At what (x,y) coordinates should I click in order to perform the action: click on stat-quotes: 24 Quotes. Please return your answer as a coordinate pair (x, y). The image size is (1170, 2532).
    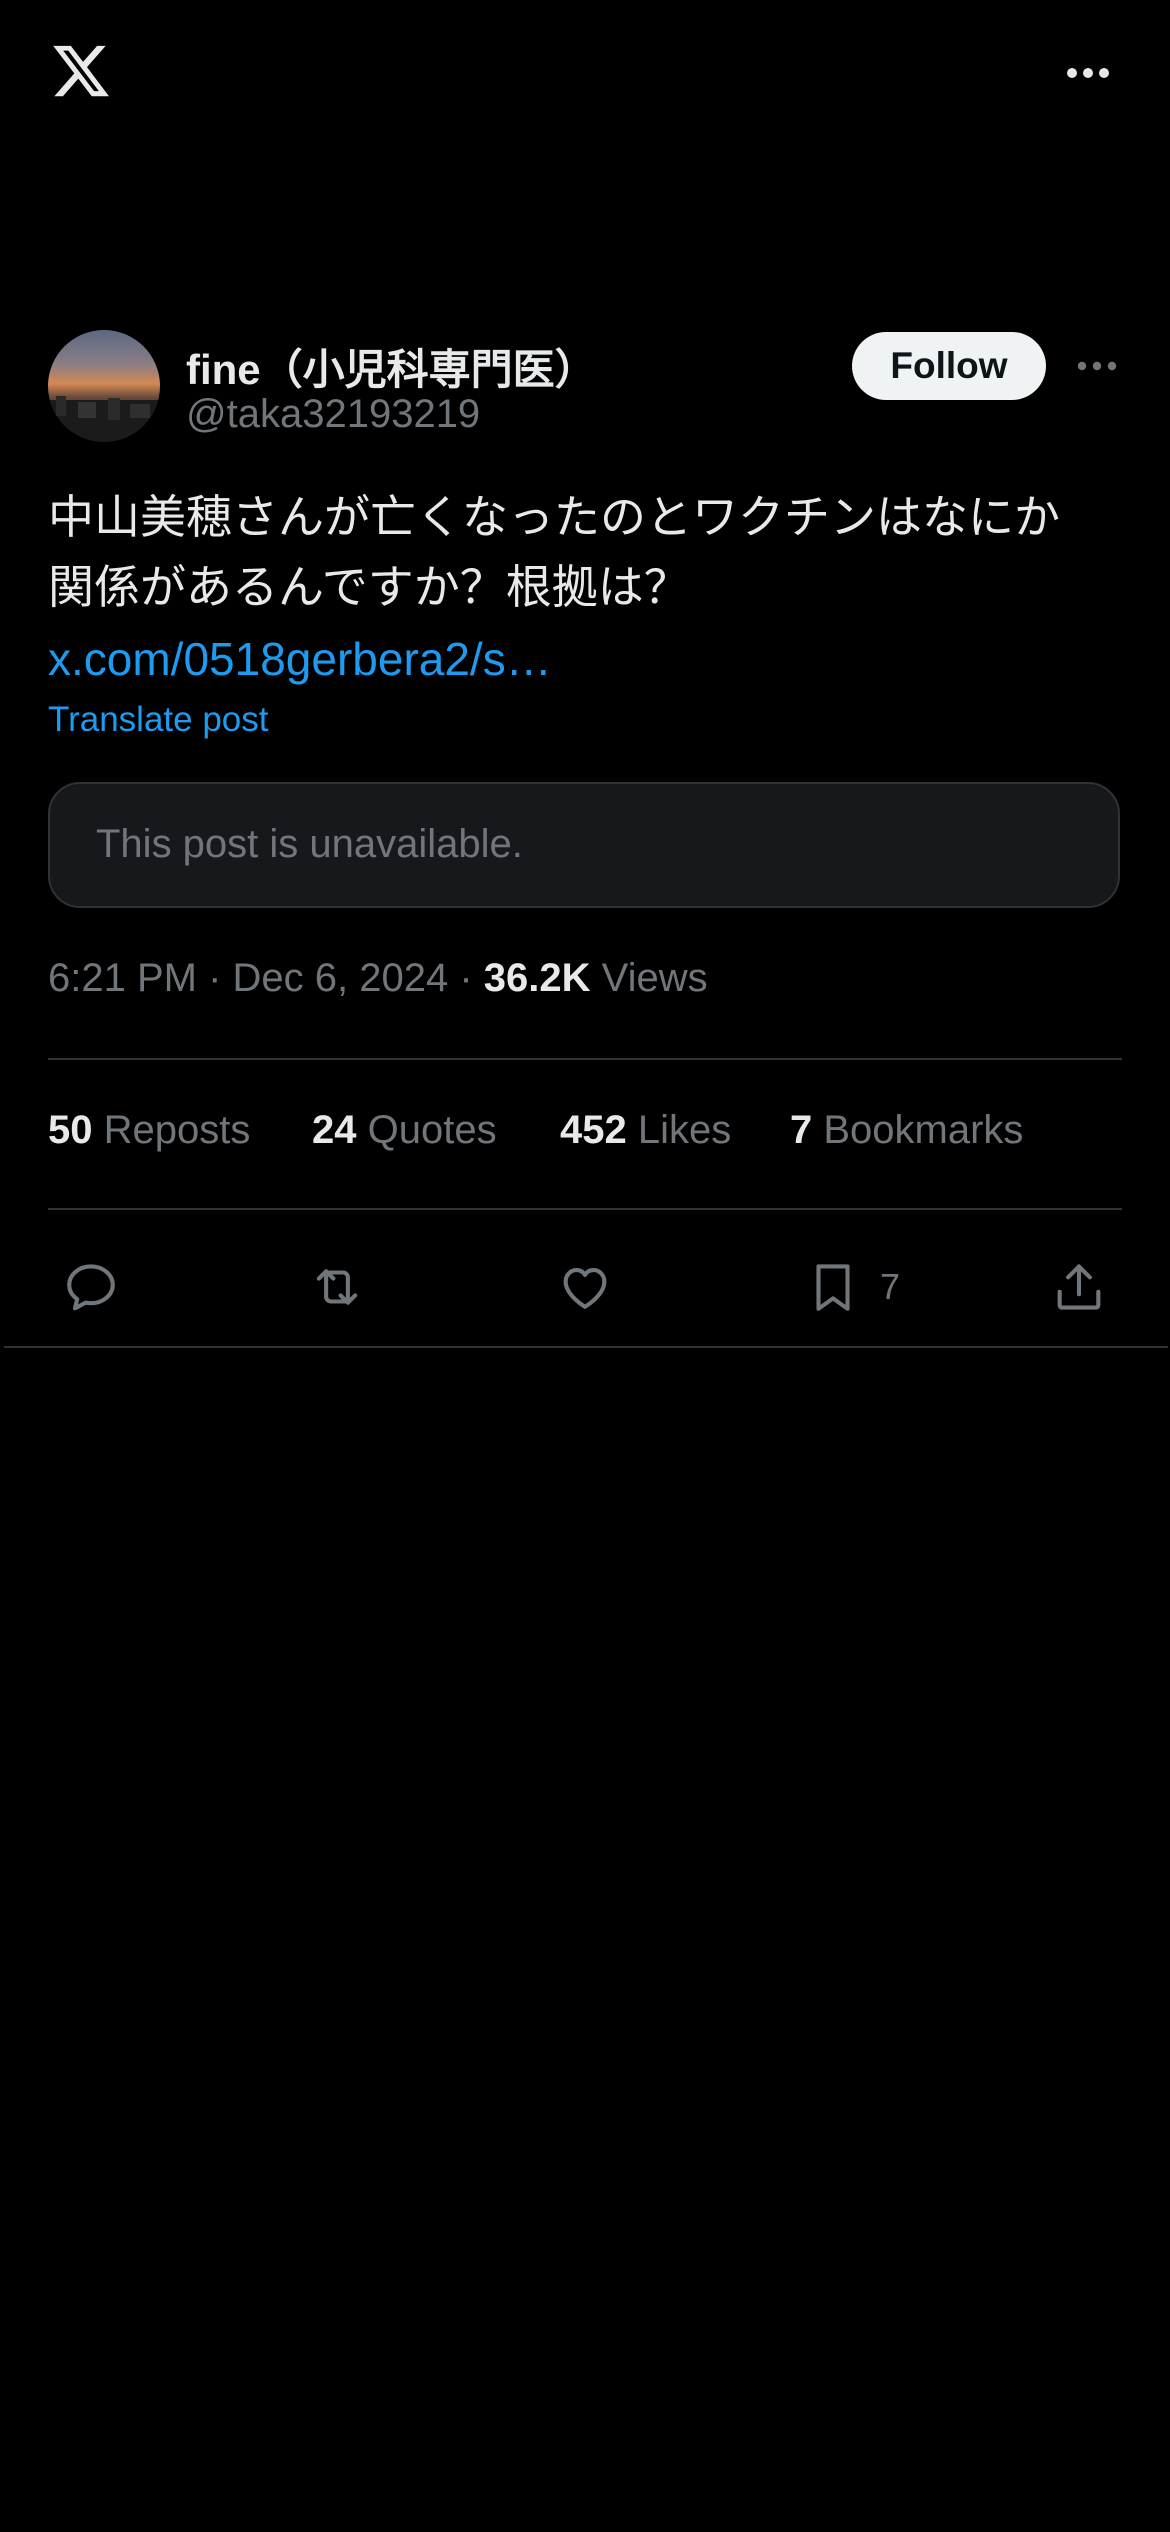
    Looking at the image, I should click on (404, 1130).